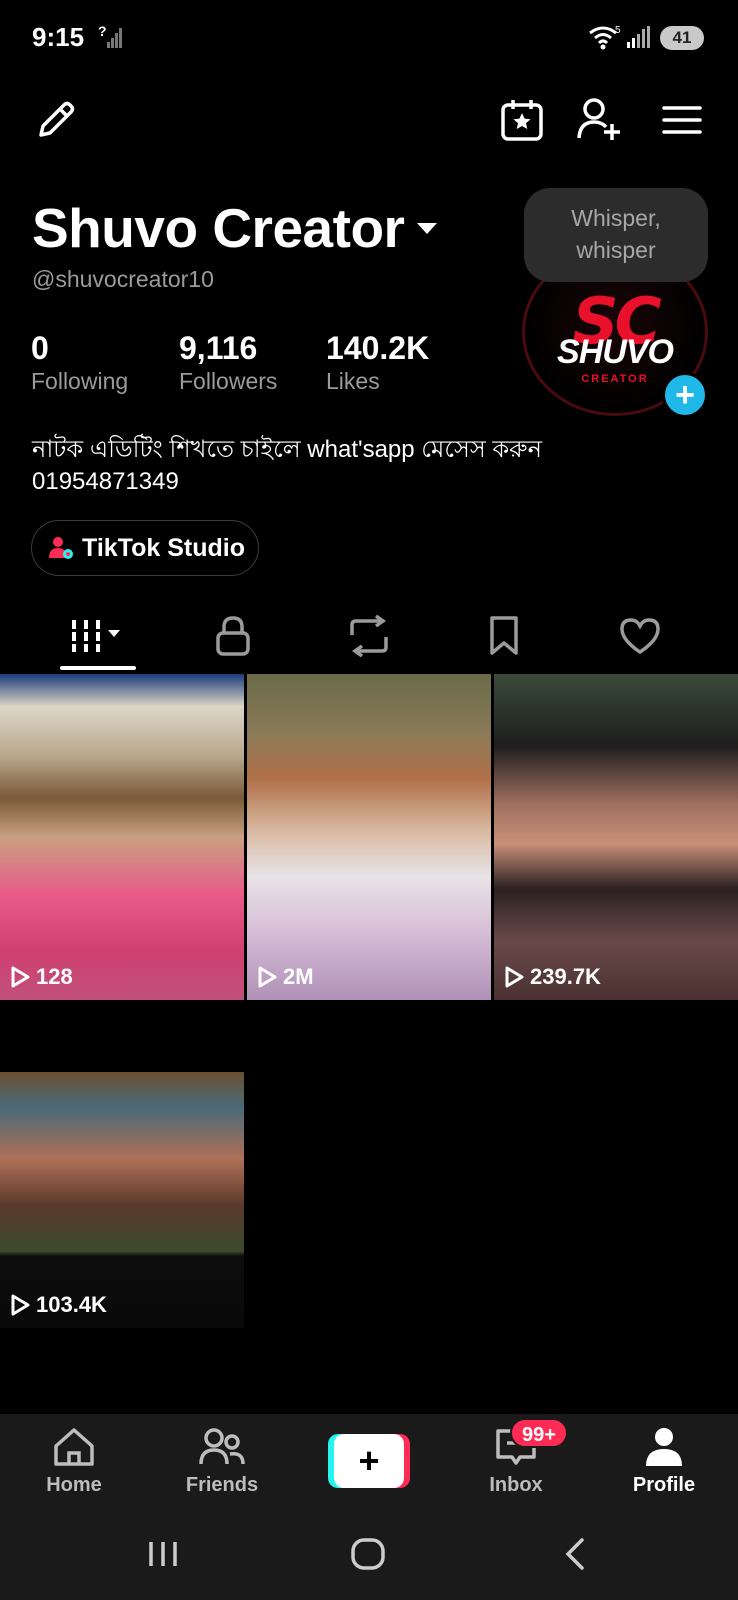  What do you see at coordinates (639, 39) in the screenshot?
I see `cell-signal-icon` at bounding box center [639, 39].